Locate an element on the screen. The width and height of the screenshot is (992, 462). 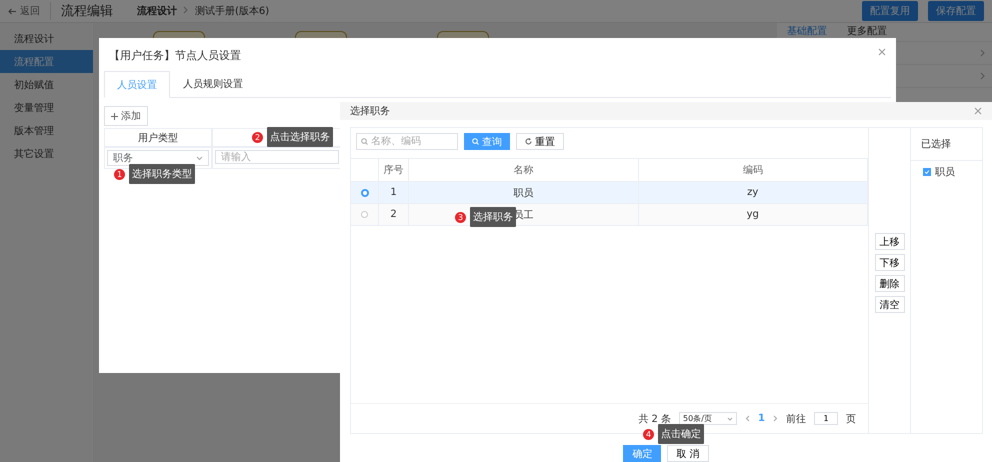
table-cell: yg is located at coordinates (752, 214).